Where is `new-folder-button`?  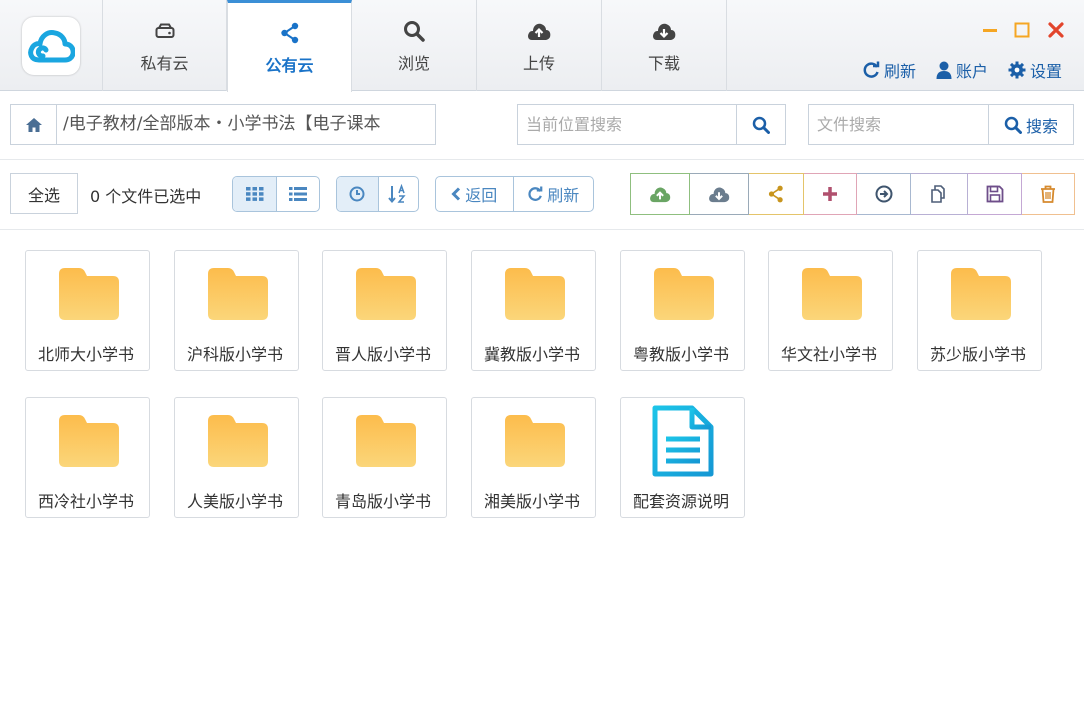 new-folder-button is located at coordinates (830, 194).